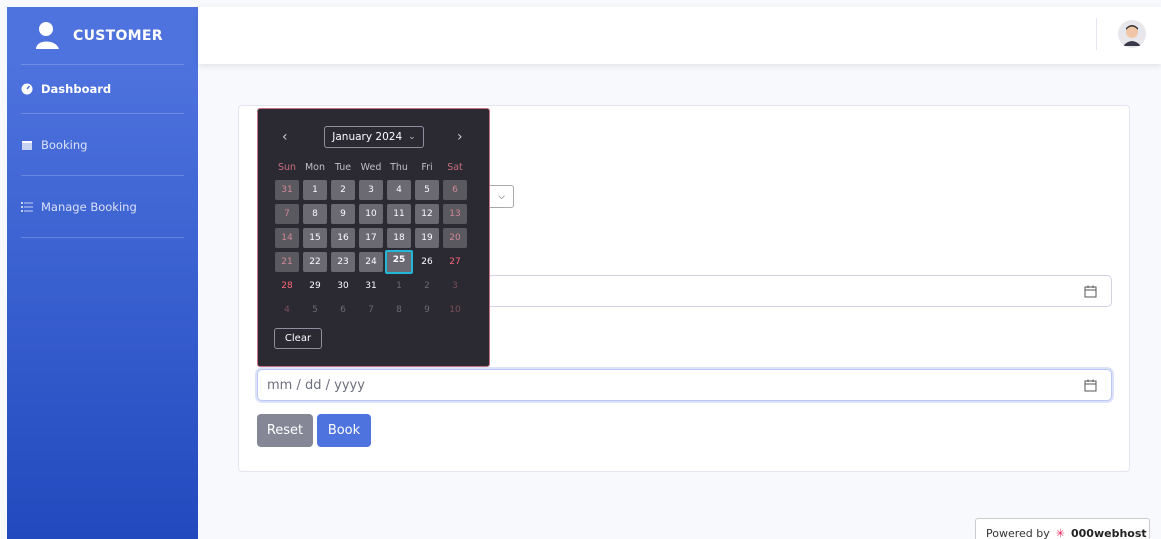 The width and height of the screenshot is (1161, 539). Describe the element at coordinates (315, 262) in the screenshot. I see `calendar-day: 22` at that location.